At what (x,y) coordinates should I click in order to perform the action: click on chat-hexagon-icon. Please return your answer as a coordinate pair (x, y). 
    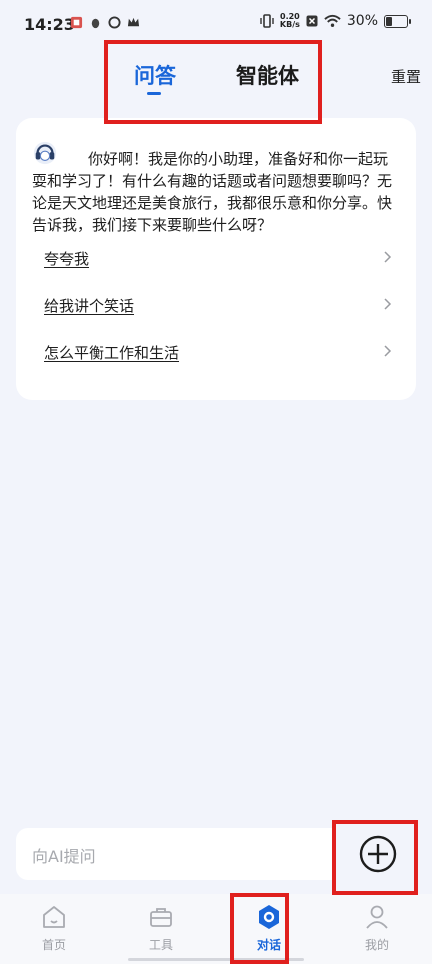
    Looking at the image, I should click on (269, 917).